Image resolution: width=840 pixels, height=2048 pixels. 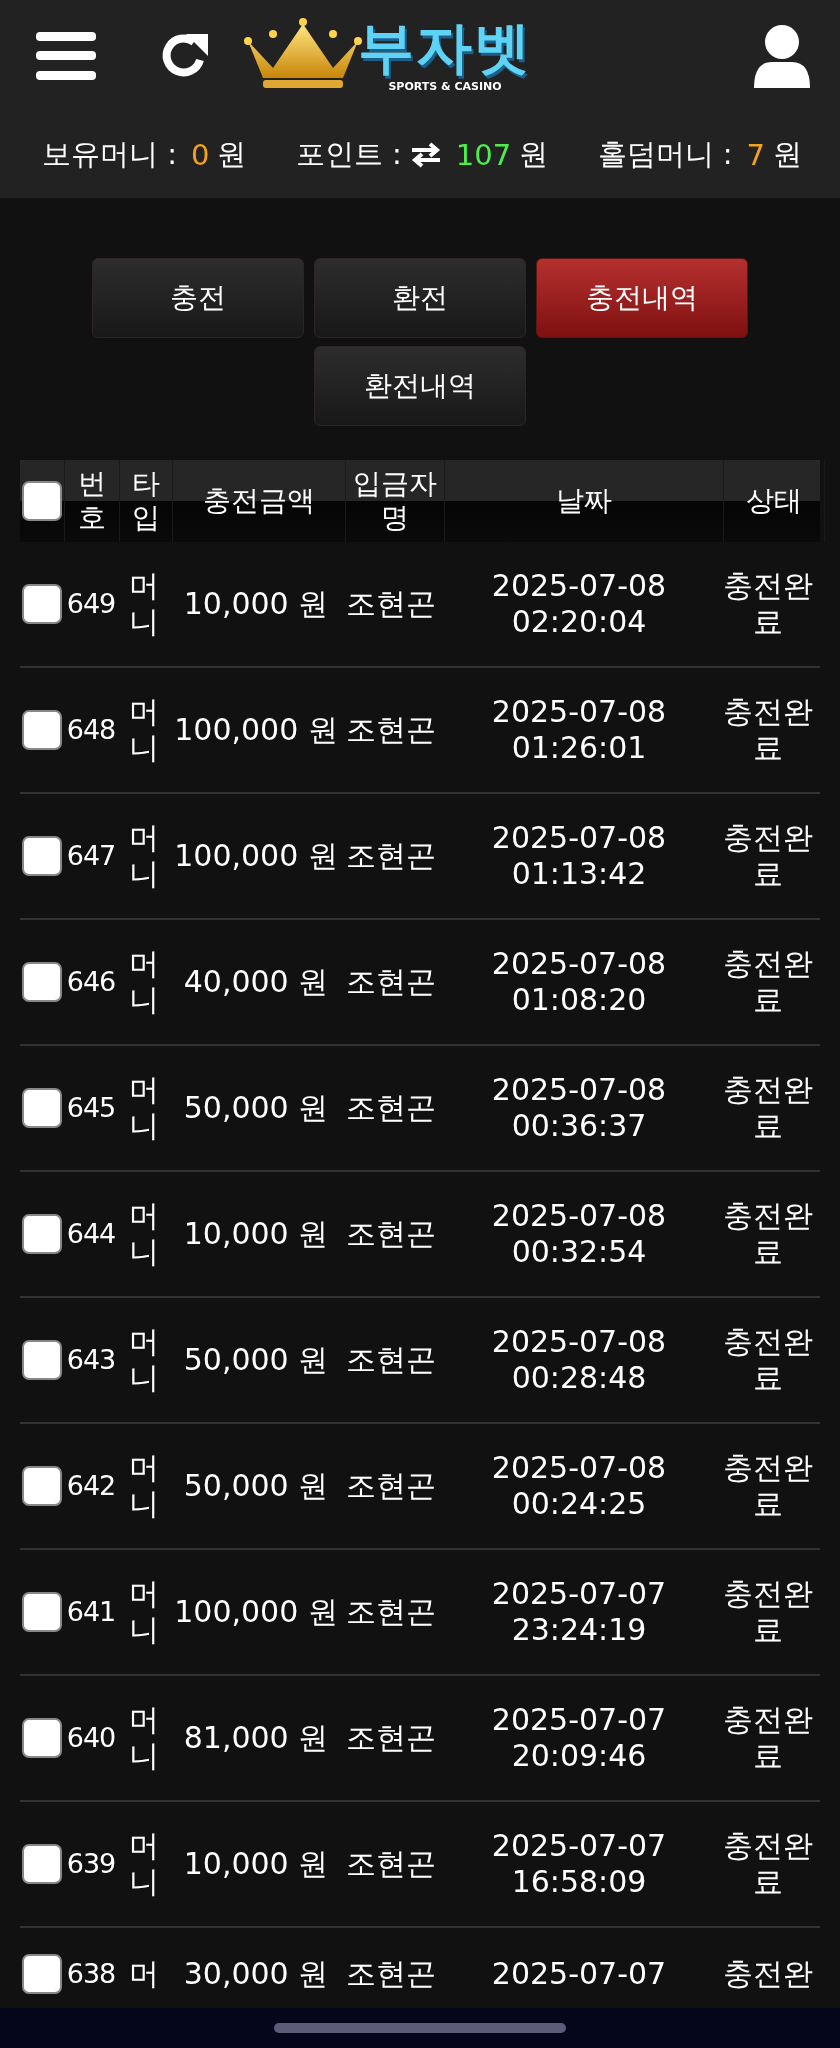 What do you see at coordinates (445, 48) in the screenshot?
I see `logo-title: 부자벳` at bounding box center [445, 48].